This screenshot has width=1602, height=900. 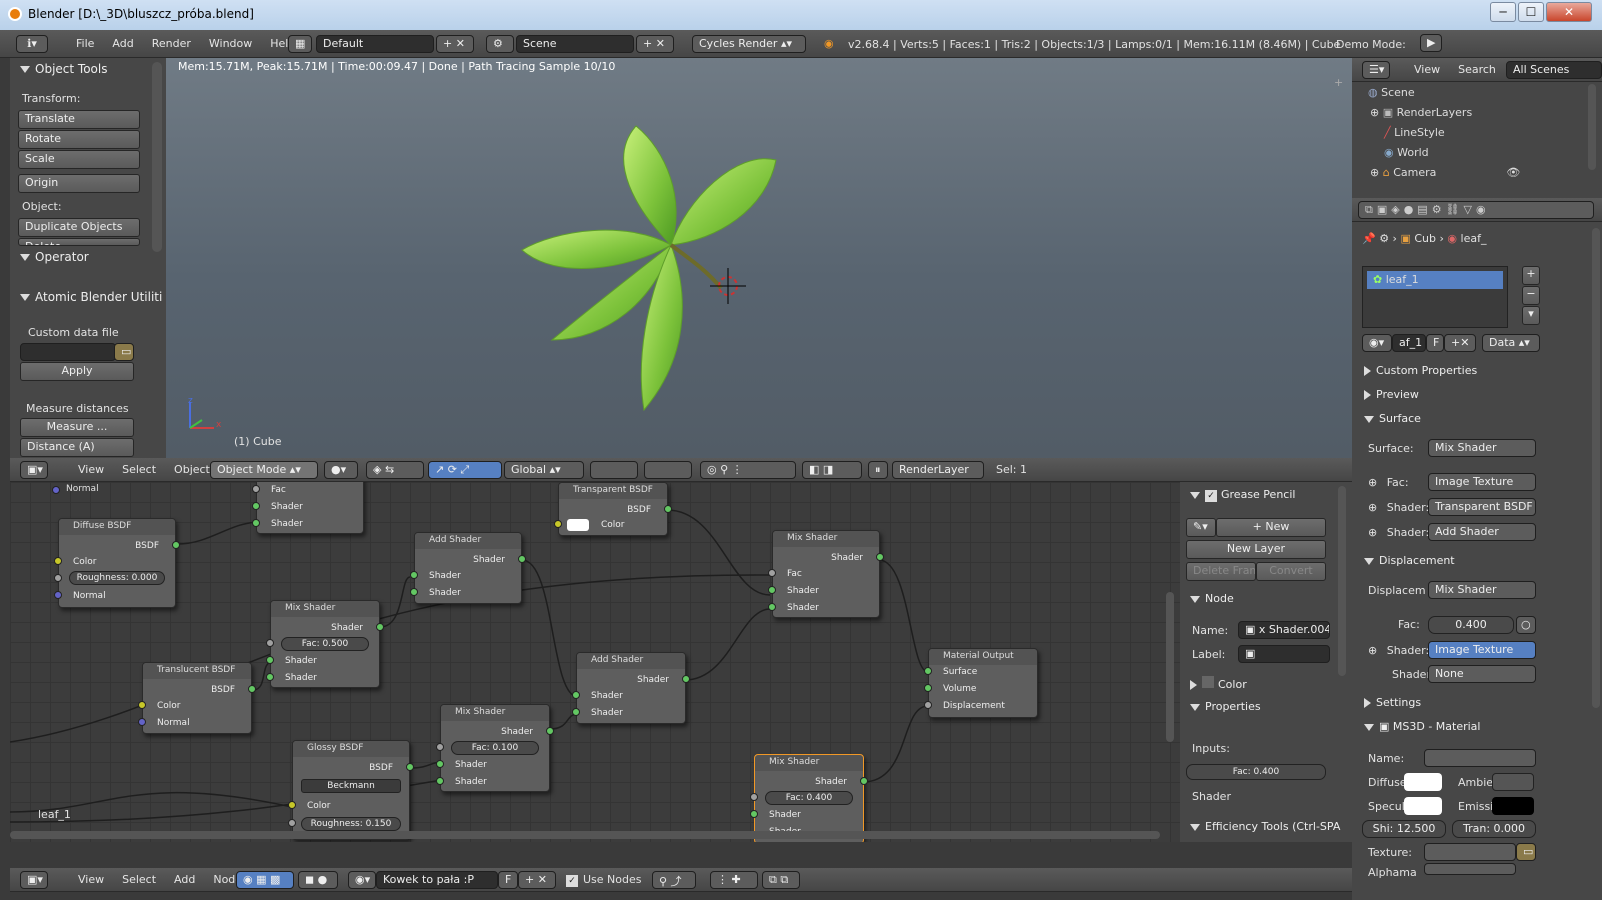 I want to click on node-diffuse-roughness: Roughness: 0.000, so click(x=117, y=578).